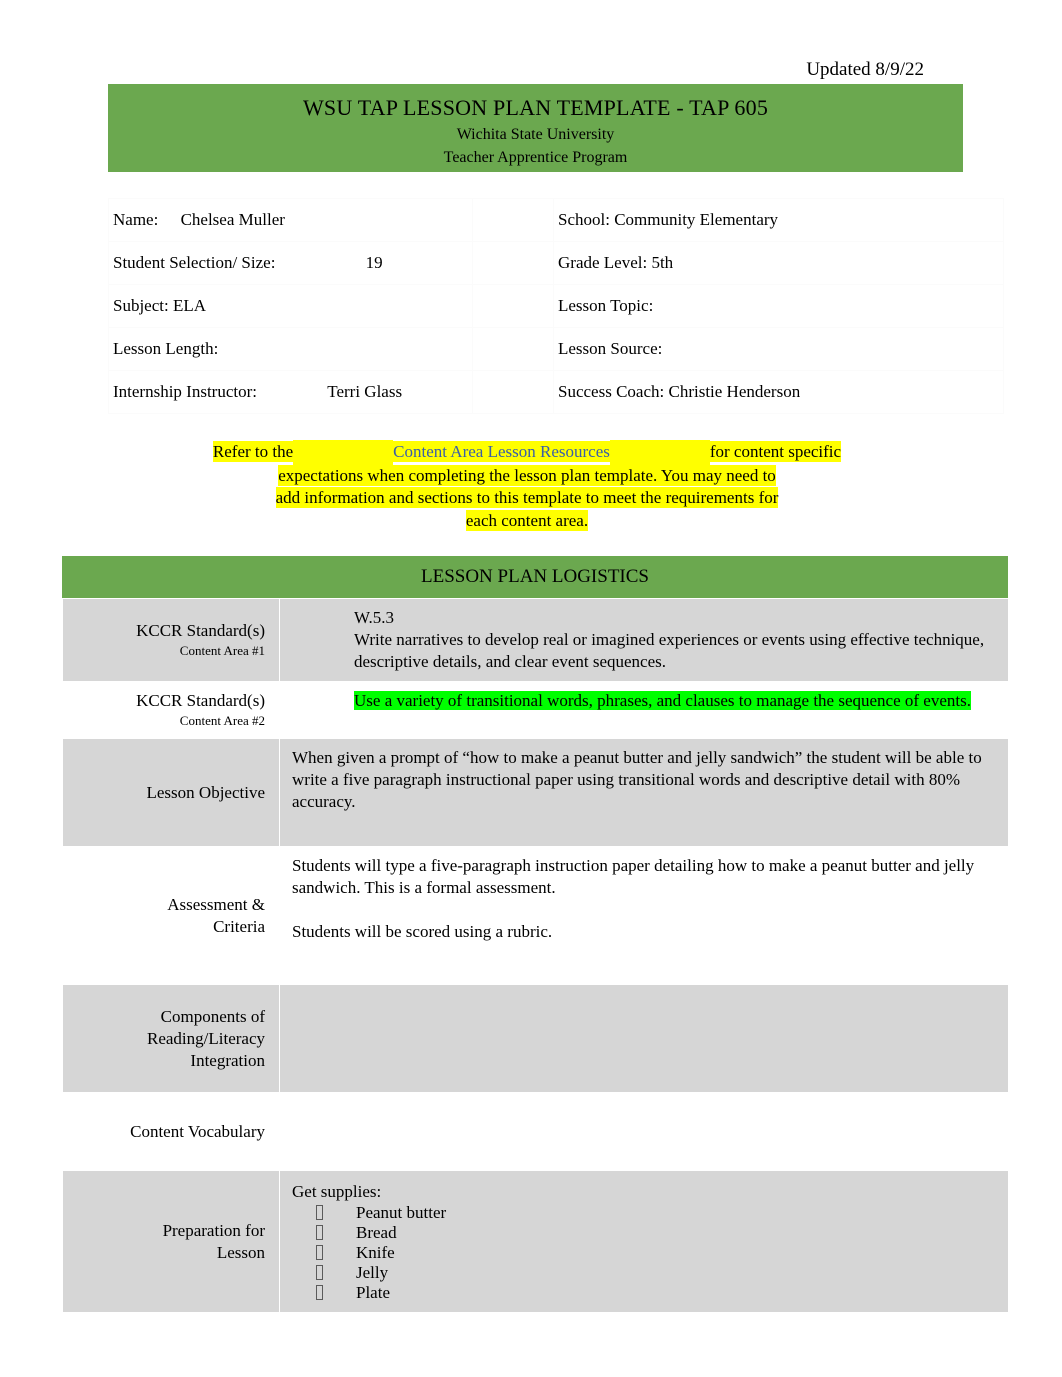 The width and height of the screenshot is (1062, 1377). Describe the element at coordinates (375, 1252) in the screenshot. I see `list-item-label: Knife` at that location.